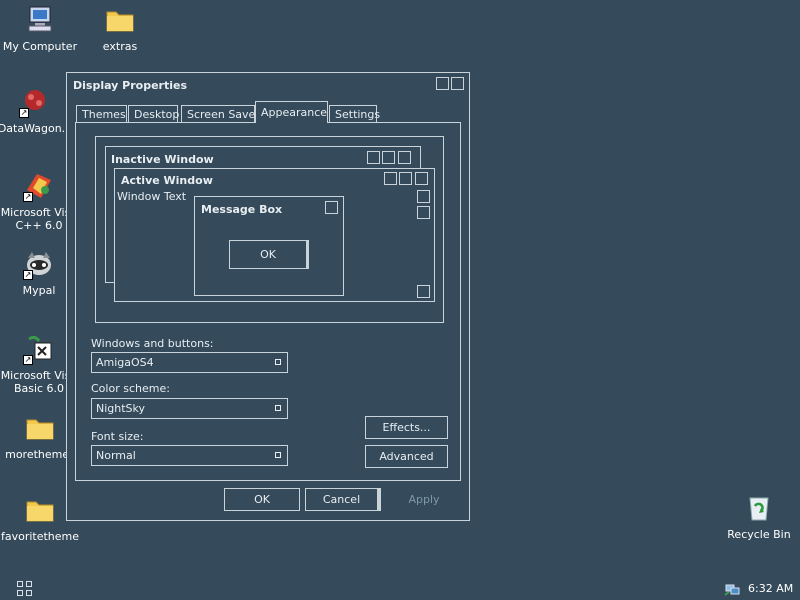 The image size is (800, 600). What do you see at coordinates (220, 114) in the screenshot?
I see `tab-screen-saver: Screen Saver` at bounding box center [220, 114].